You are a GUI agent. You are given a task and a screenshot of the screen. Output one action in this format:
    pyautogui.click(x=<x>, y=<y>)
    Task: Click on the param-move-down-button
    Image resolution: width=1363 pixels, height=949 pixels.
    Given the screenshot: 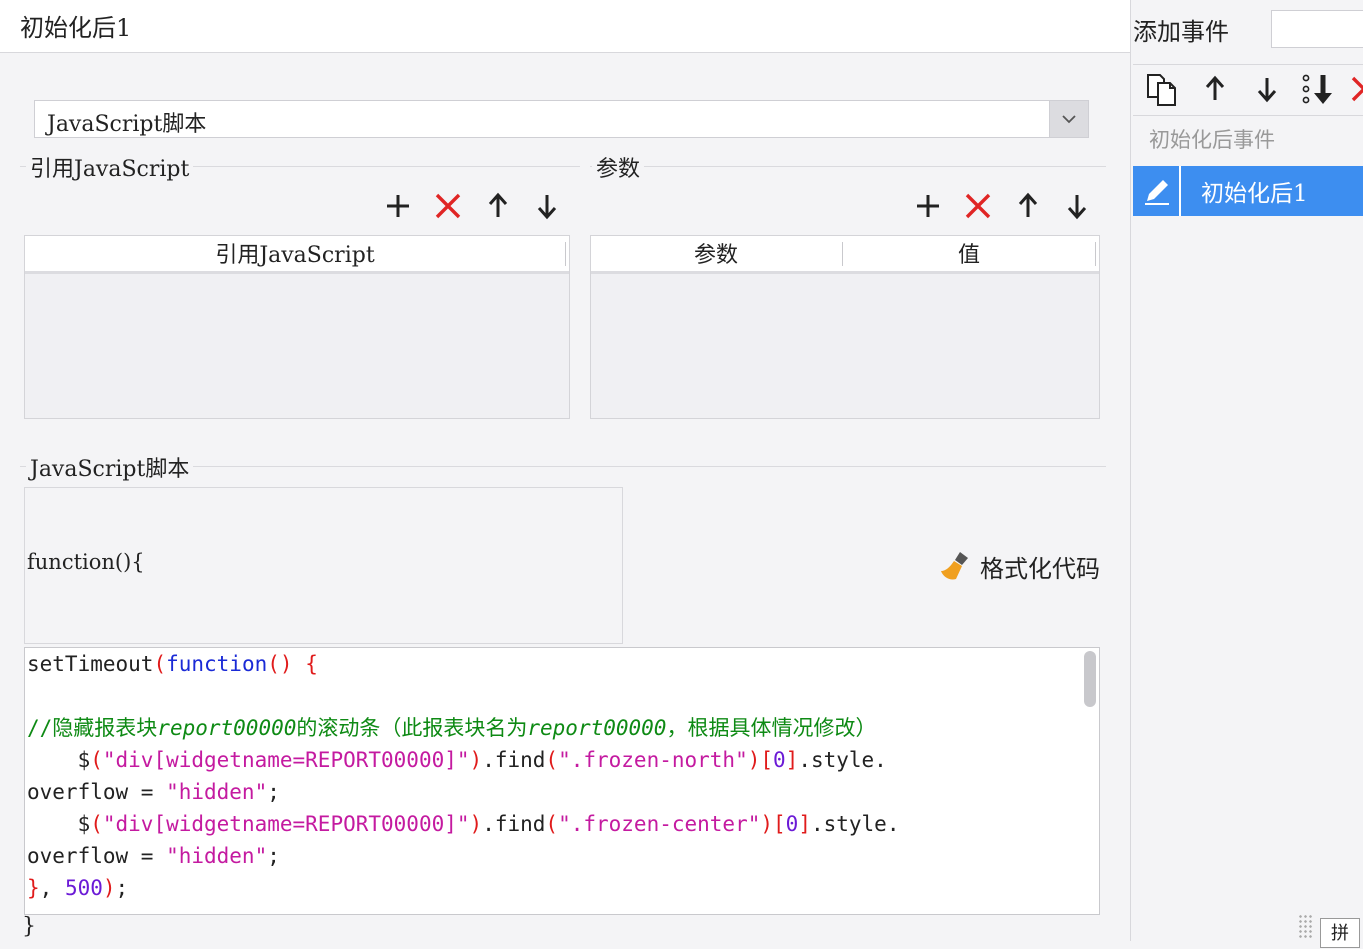 What is the action you would take?
    pyautogui.click(x=1077, y=206)
    